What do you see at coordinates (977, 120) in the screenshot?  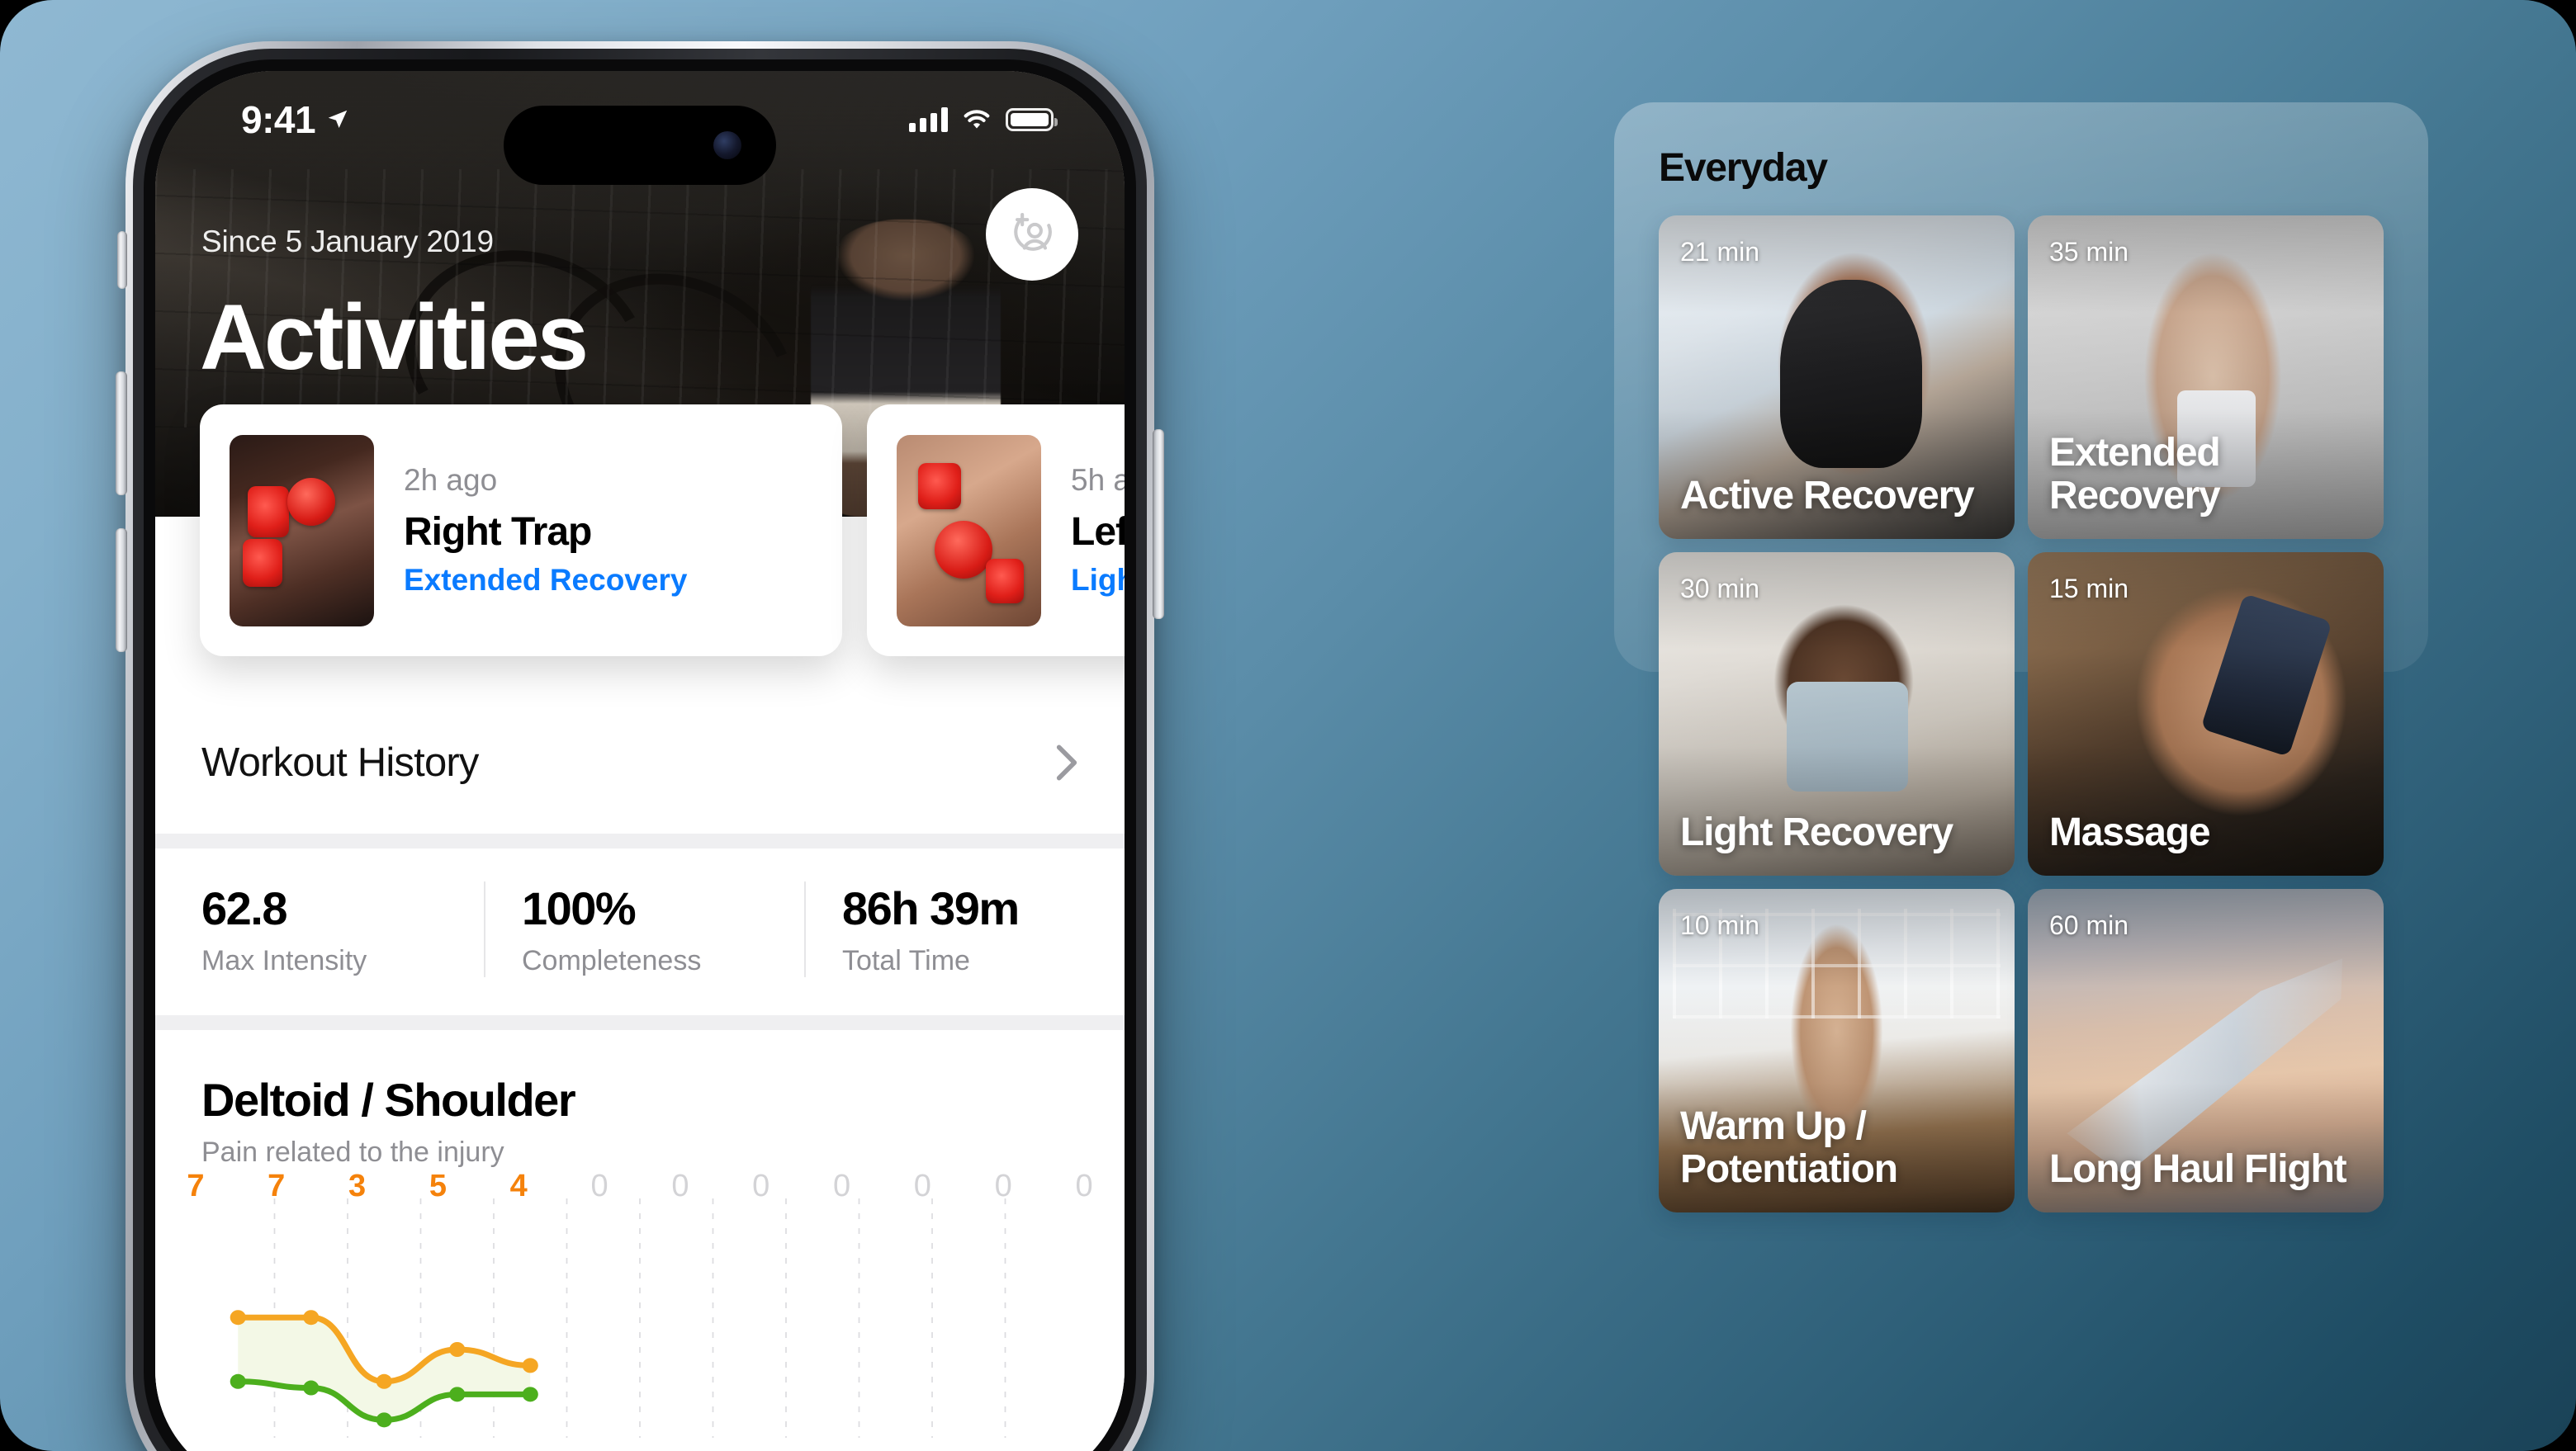 I see `wifi-icon` at bounding box center [977, 120].